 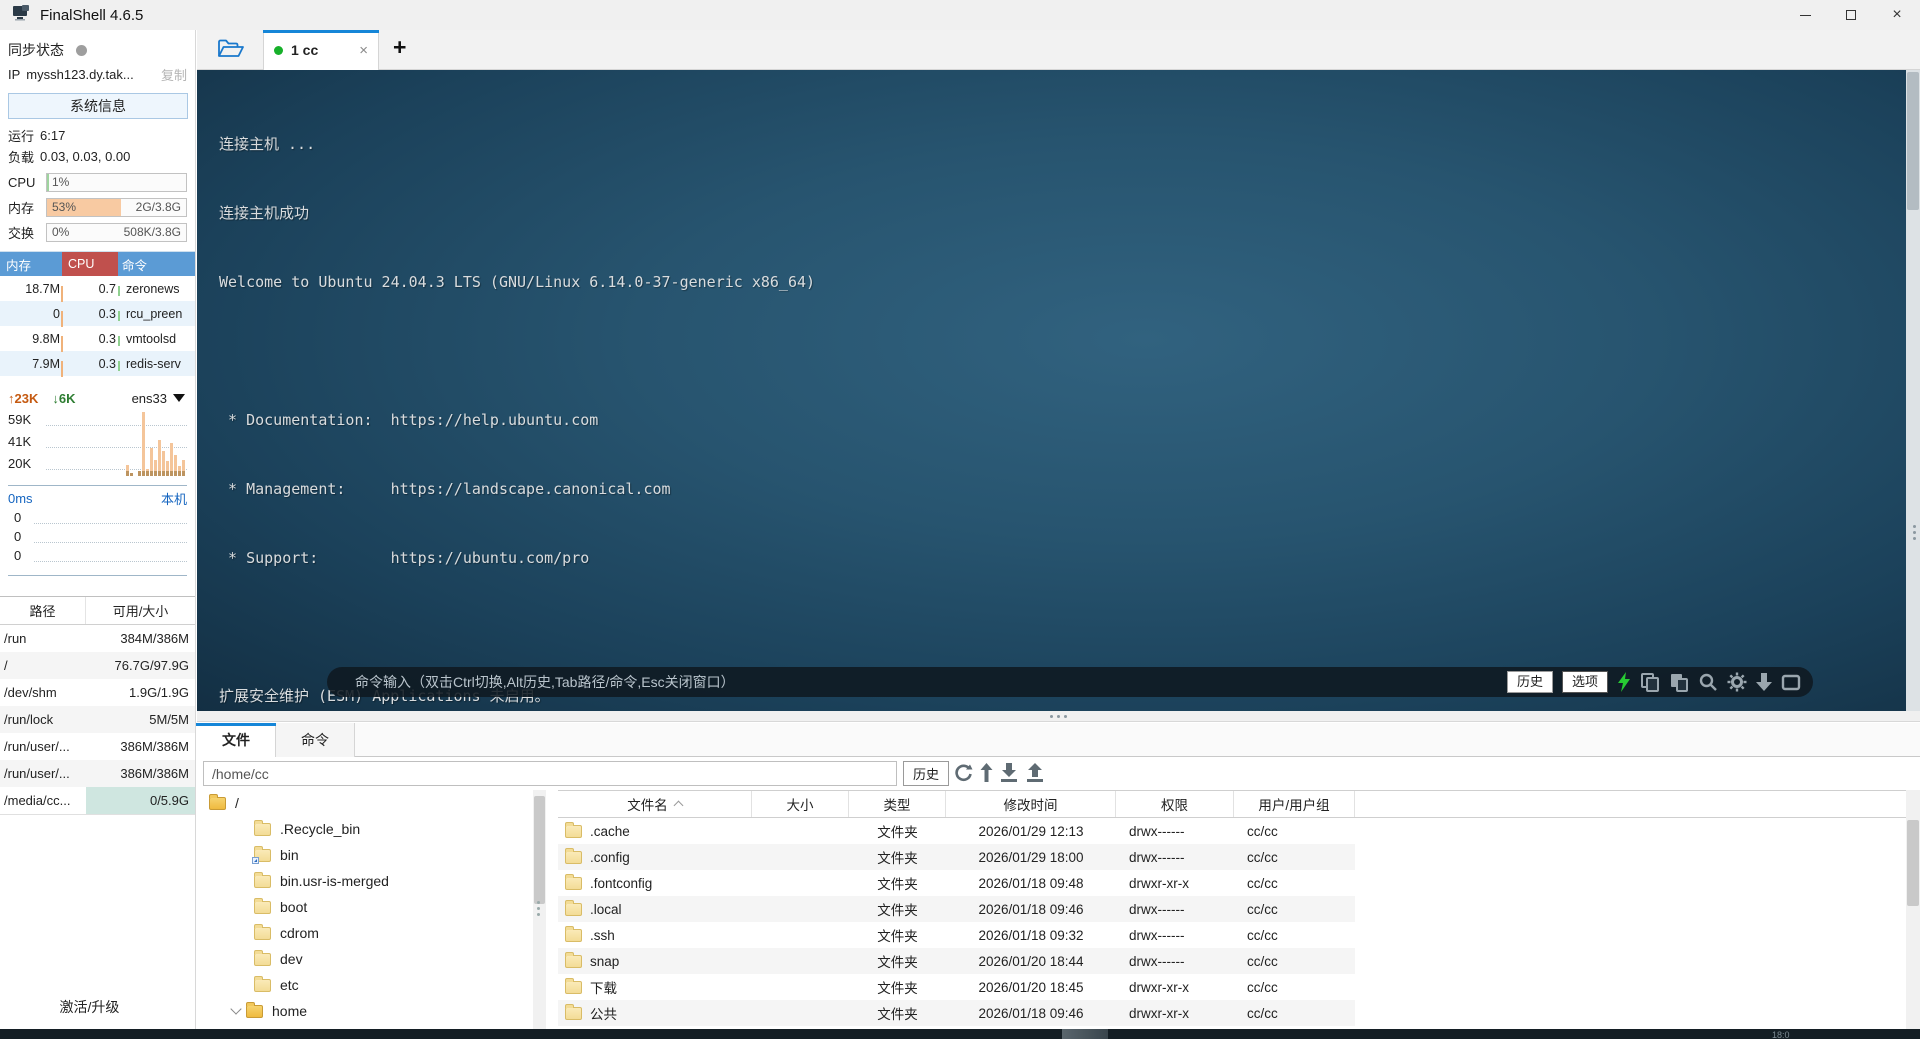 I want to click on process-row: 7.9M 0.3 redis-serv, so click(x=97, y=364).